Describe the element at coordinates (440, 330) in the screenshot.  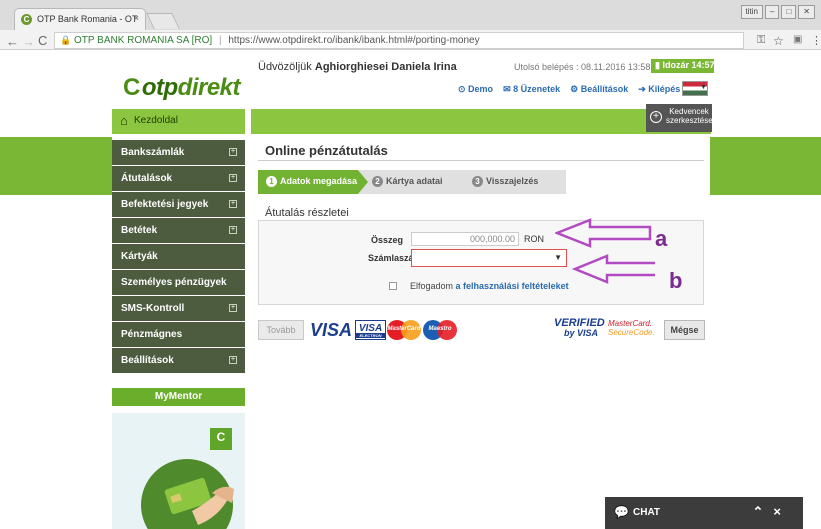
I see `maestro-logo: Maestro` at that location.